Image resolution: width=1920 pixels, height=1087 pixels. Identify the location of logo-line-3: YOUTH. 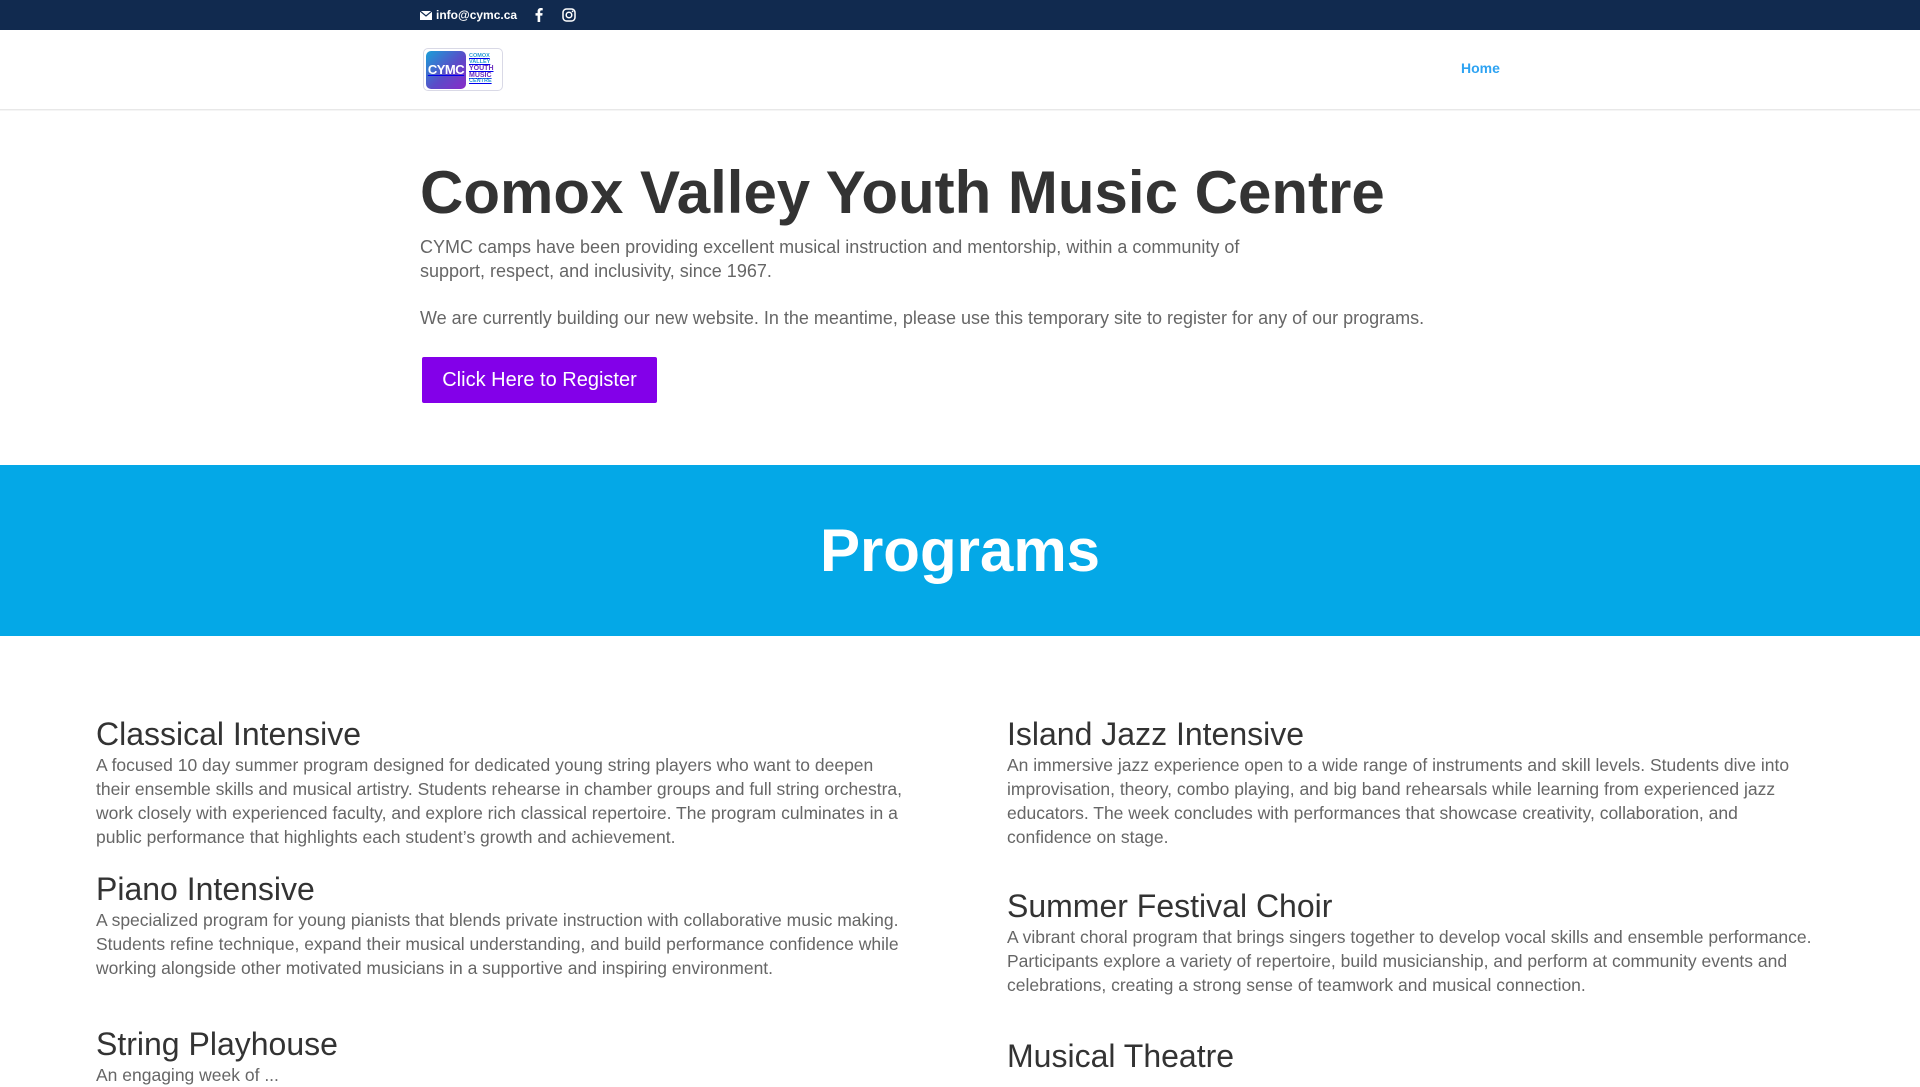
(481, 69).